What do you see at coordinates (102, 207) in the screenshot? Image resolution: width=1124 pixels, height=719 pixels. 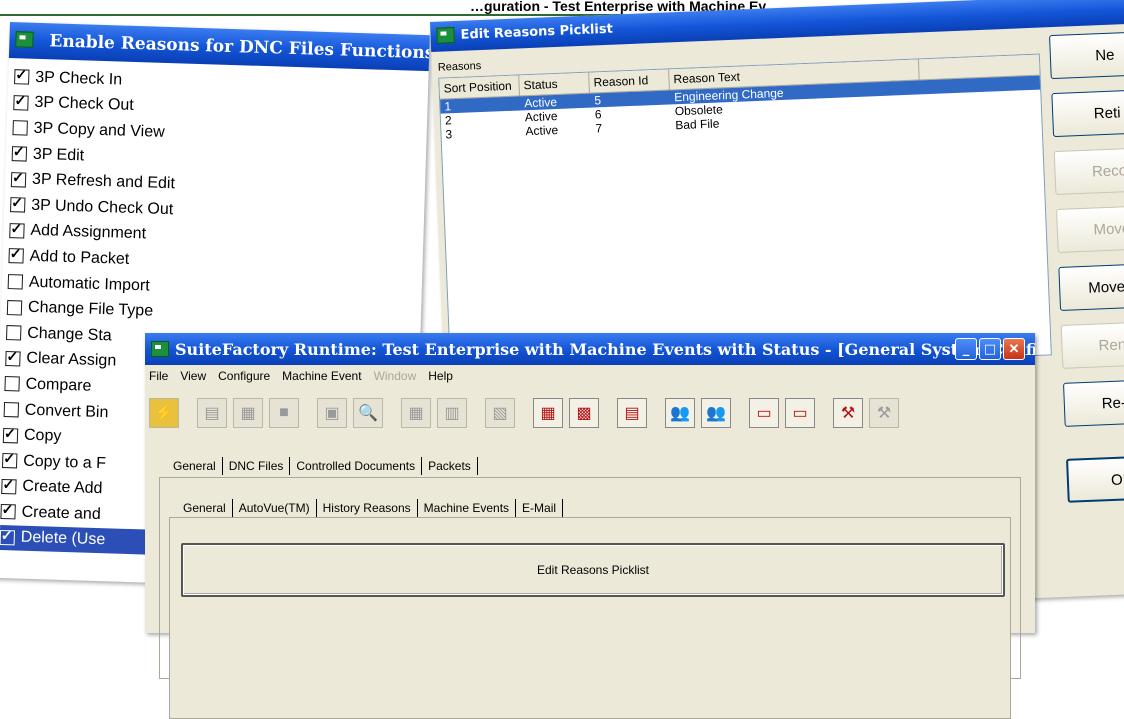 I see `function-label: 3P Undo Check Out` at bounding box center [102, 207].